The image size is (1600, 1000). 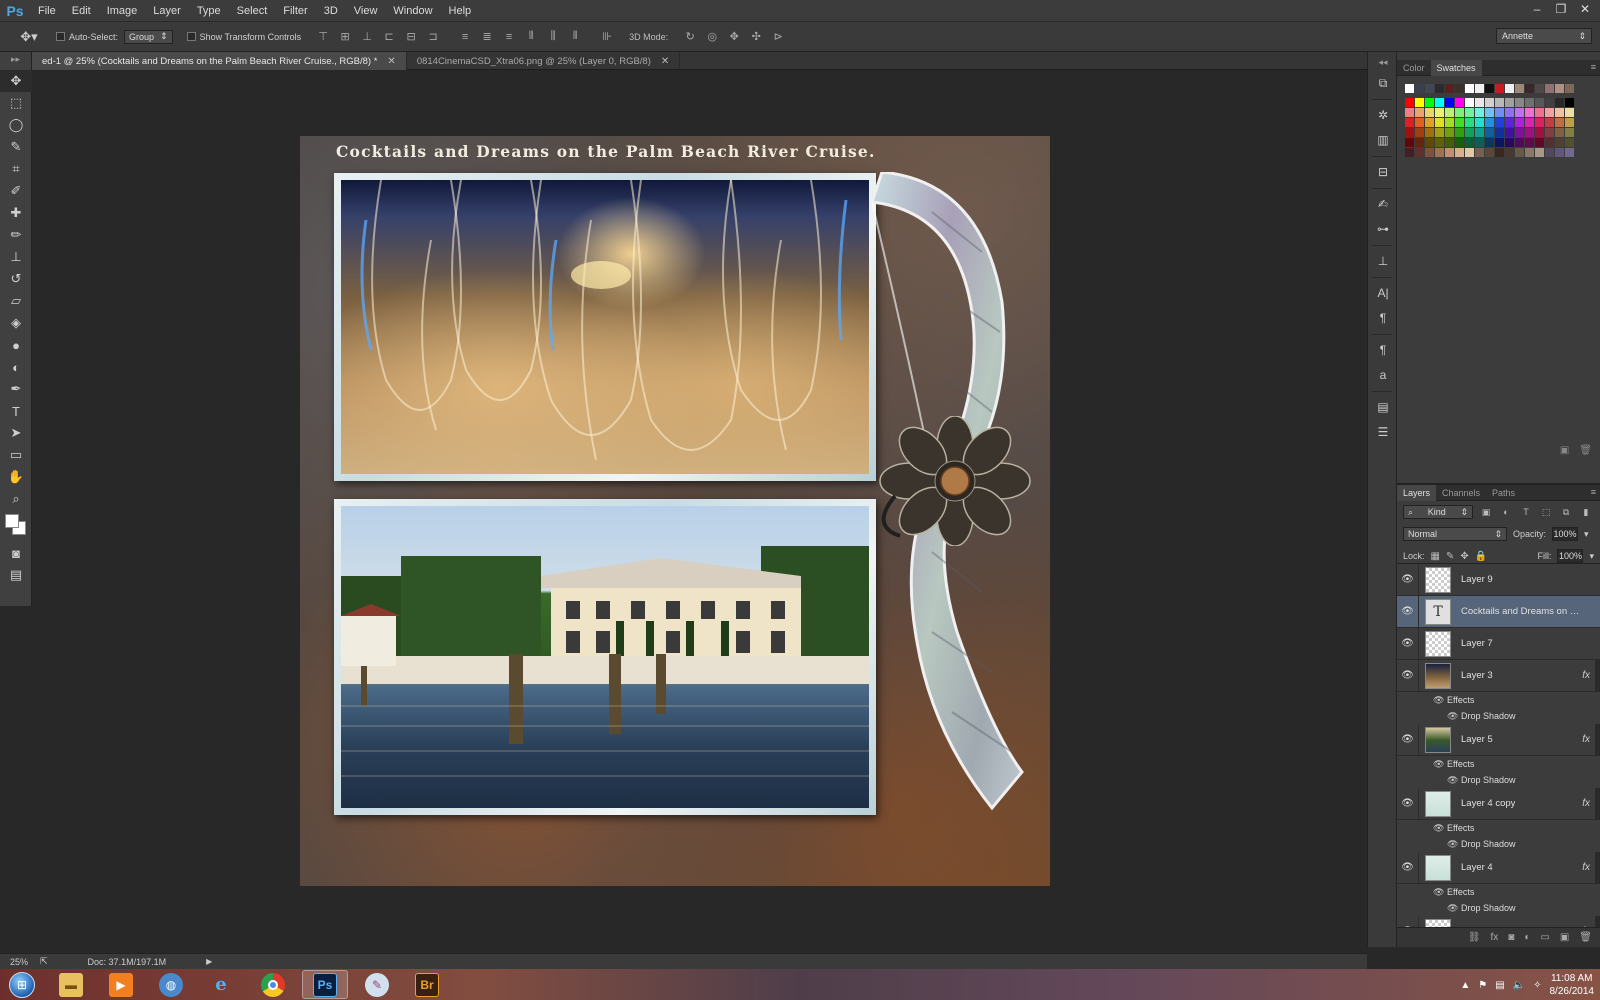 What do you see at coordinates (331, 11) in the screenshot?
I see `menu-3d: 3D` at bounding box center [331, 11].